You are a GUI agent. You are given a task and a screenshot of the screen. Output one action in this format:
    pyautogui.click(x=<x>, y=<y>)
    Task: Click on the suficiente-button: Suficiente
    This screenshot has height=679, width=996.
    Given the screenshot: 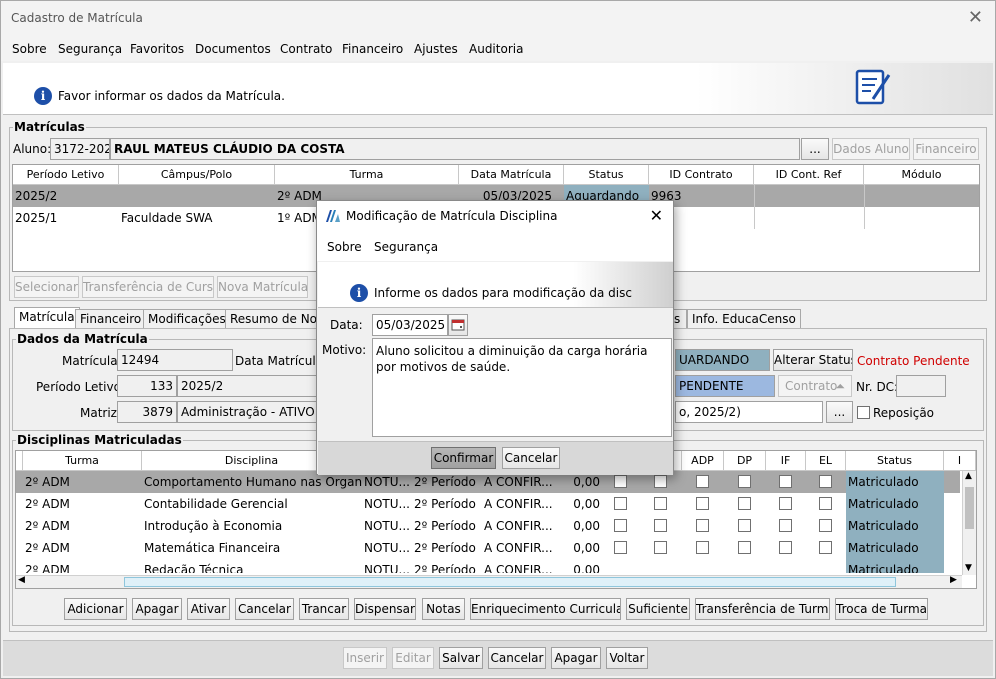 What is the action you would take?
    pyautogui.click(x=658, y=609)
    